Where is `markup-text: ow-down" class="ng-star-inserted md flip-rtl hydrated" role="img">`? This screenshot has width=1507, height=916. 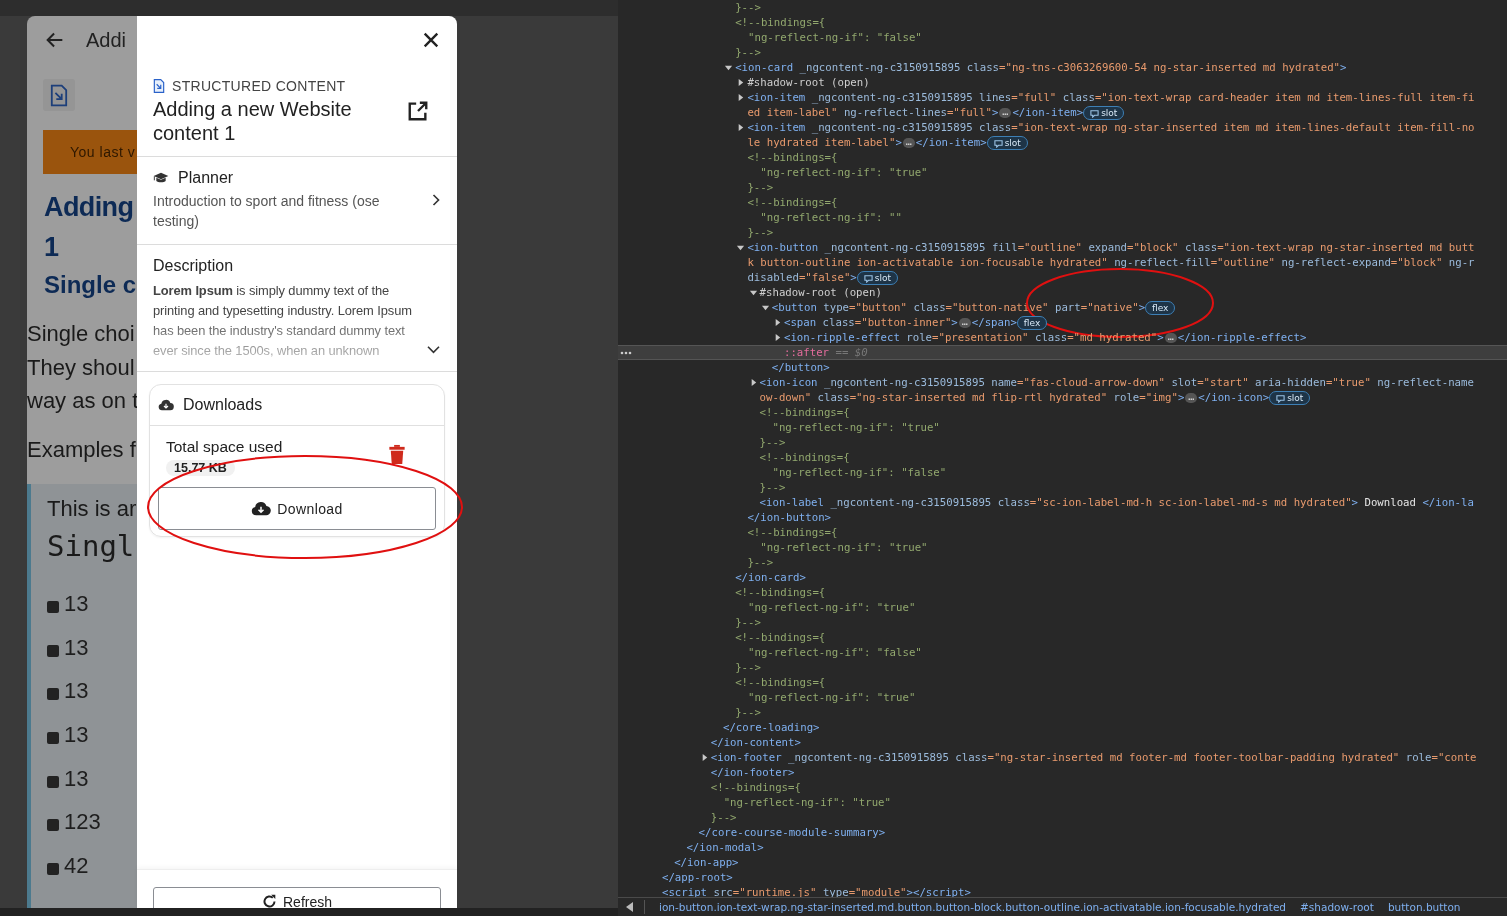
markup-text: ow-down" class="ng-star-inserted md flip-rtl hydrated" role="img"> is located at coordinates (972, 397).